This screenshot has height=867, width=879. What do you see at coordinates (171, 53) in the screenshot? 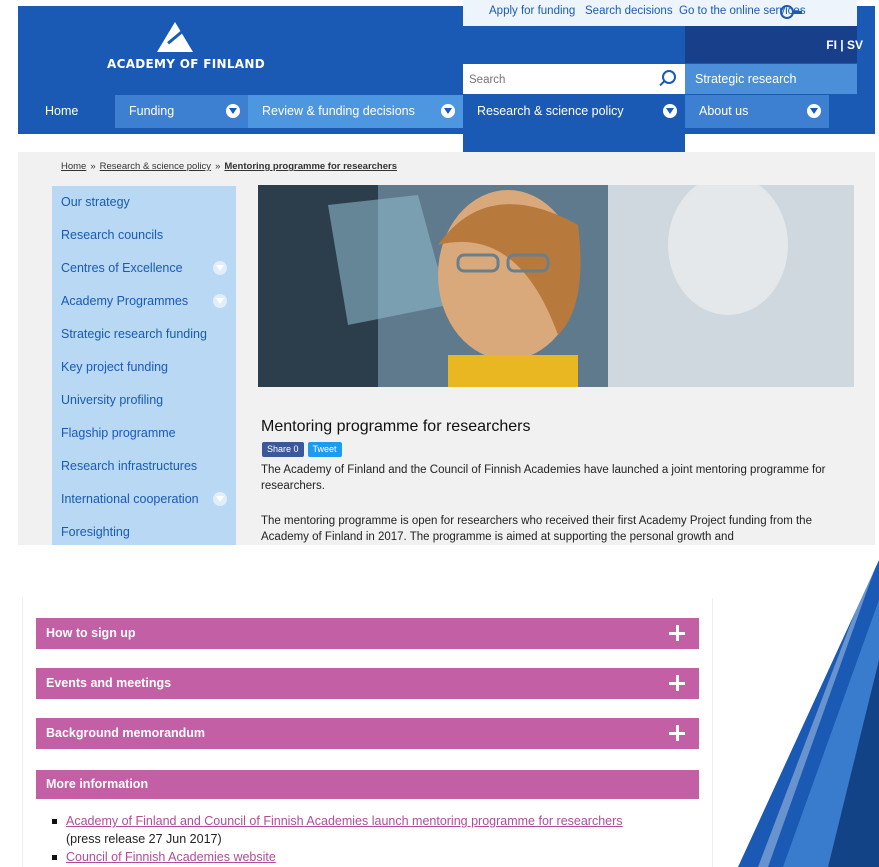
I see `logo: ACADEMY OF FINLAND` at bounding box center [171, 53].